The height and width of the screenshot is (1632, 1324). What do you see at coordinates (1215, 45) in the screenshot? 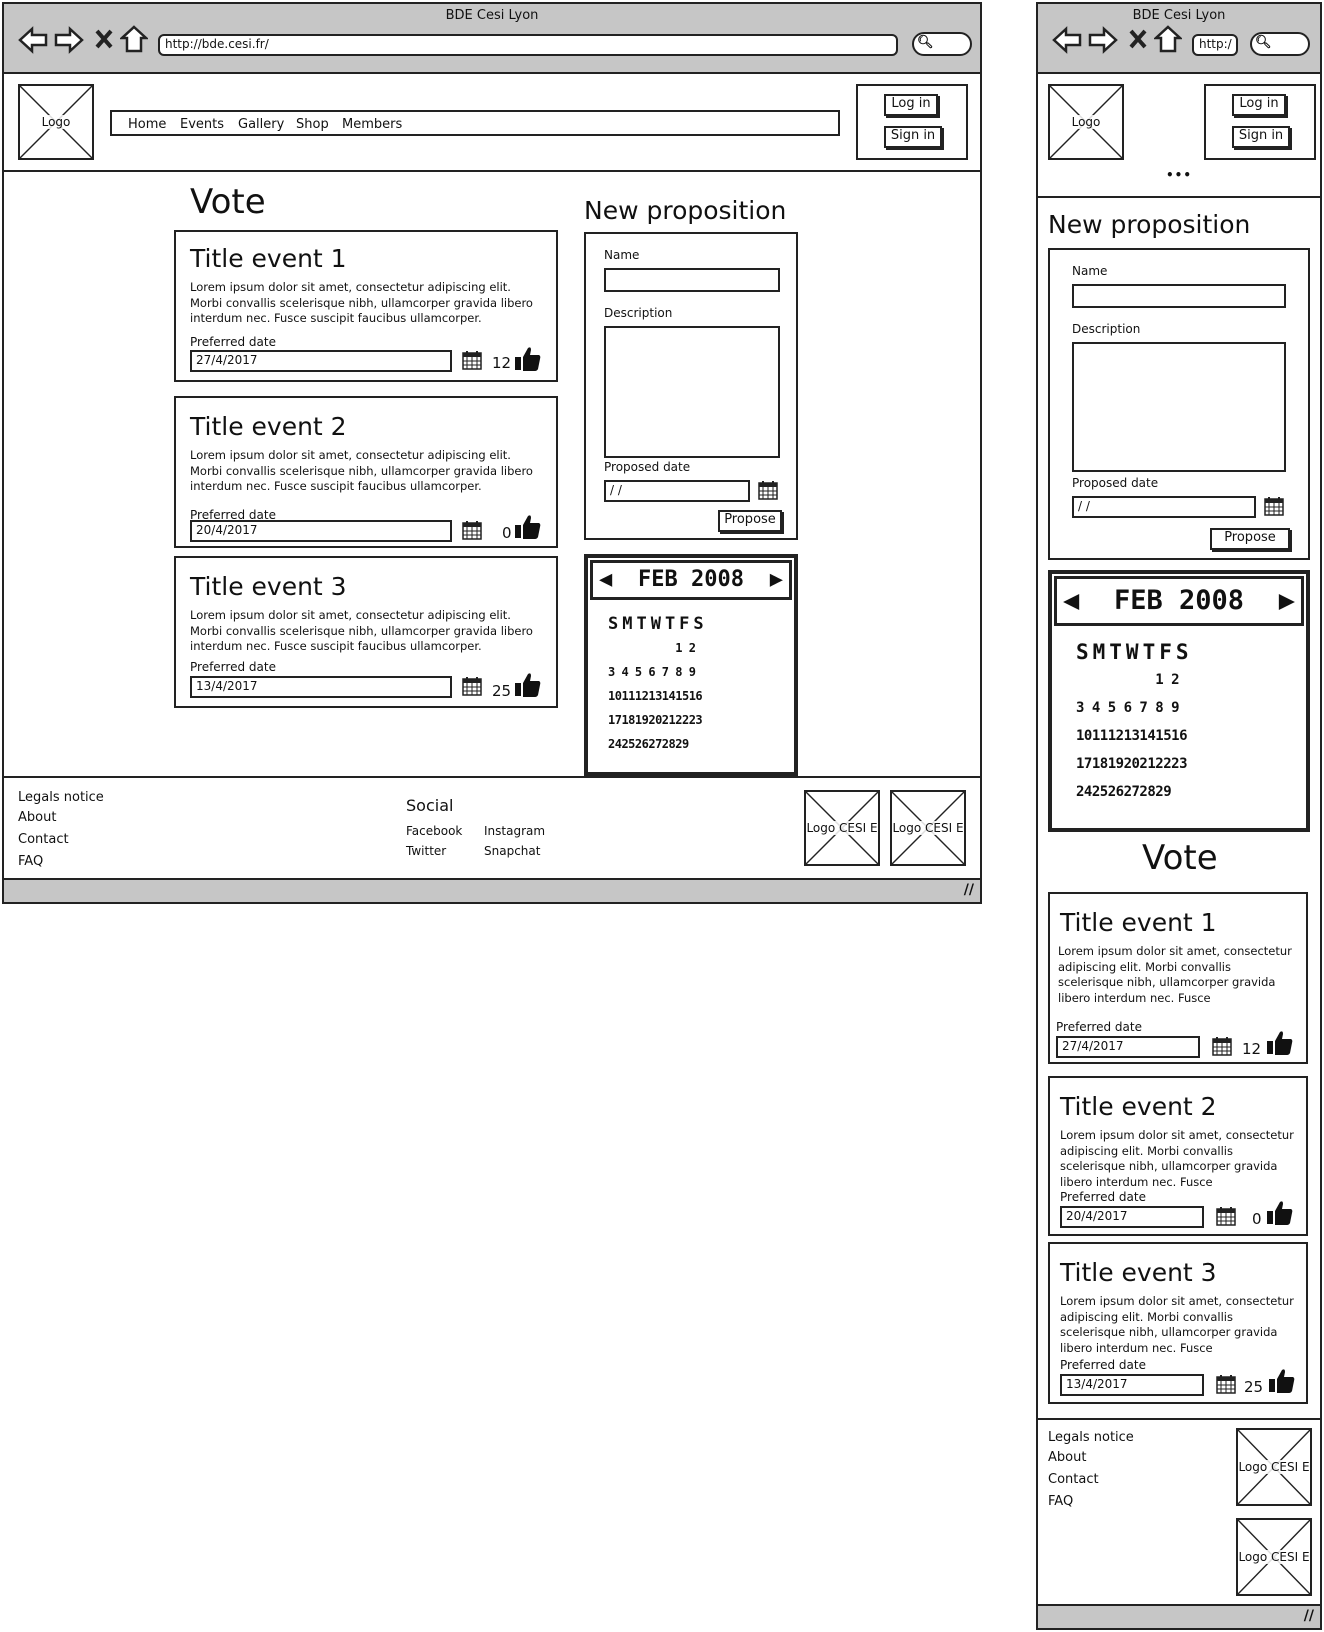
I see `address-bar: http:/` at bounding box center [1215, 45].